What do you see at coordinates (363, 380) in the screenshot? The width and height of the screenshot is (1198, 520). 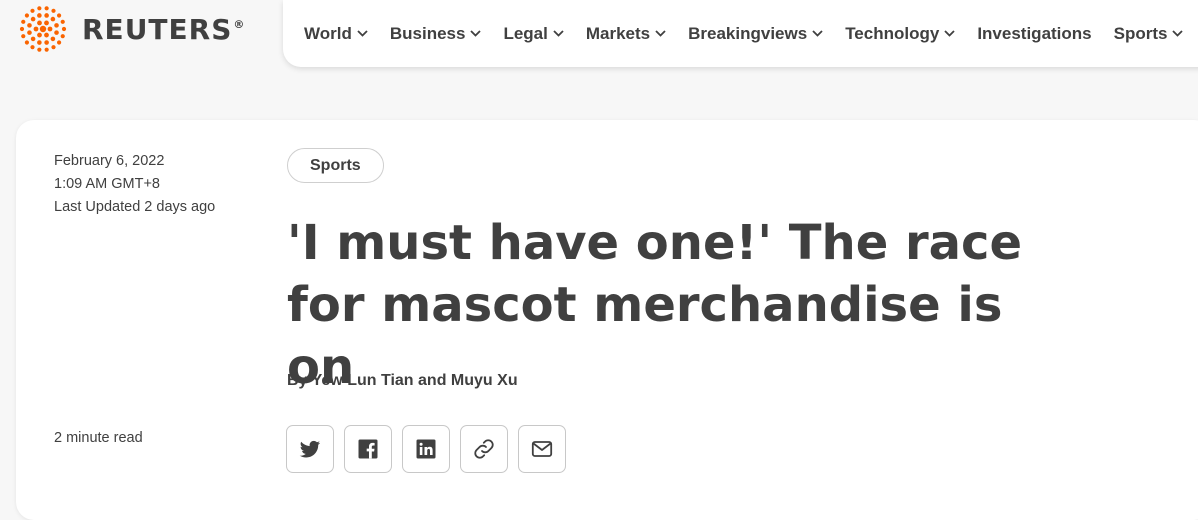 I see `author-link: Yew Lun Tian` at bounding box center [363, 380].